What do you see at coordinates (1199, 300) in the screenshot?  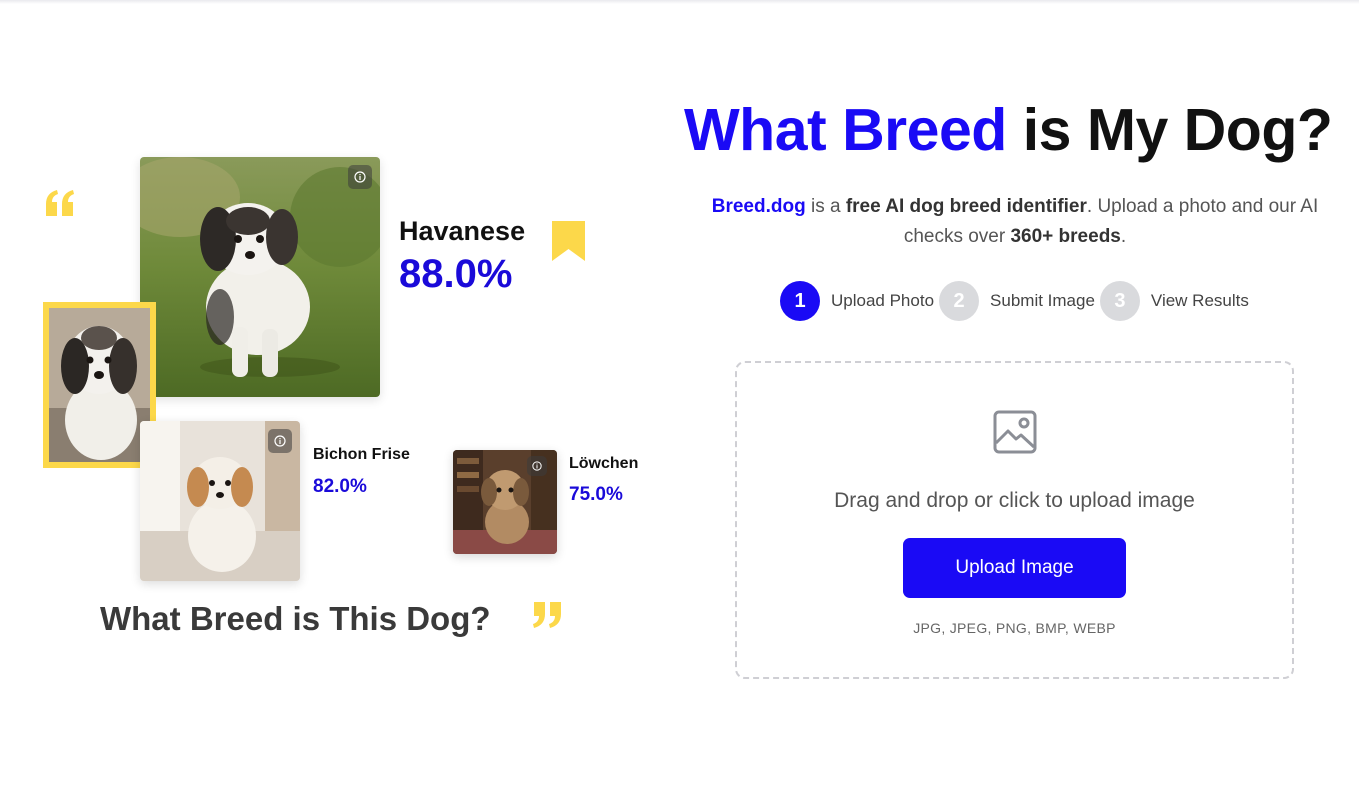 I see `step-label: View Results` at bounding box center [1199, 300].